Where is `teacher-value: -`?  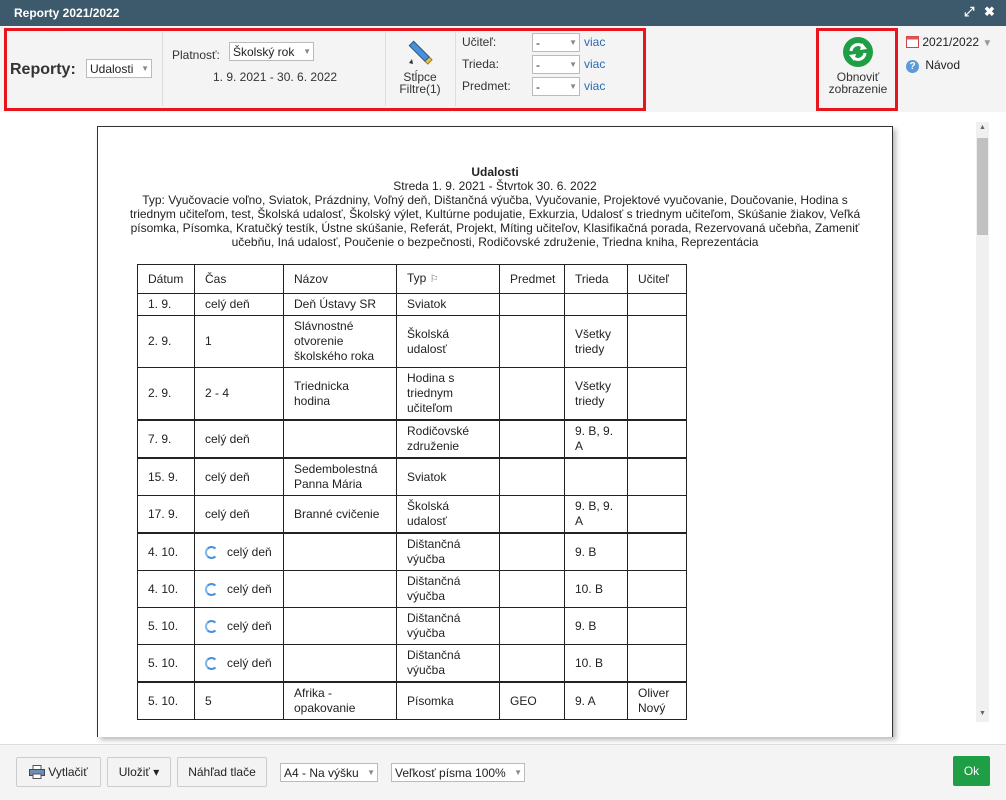 teacher-value: - is located at coordinates (538, 43).